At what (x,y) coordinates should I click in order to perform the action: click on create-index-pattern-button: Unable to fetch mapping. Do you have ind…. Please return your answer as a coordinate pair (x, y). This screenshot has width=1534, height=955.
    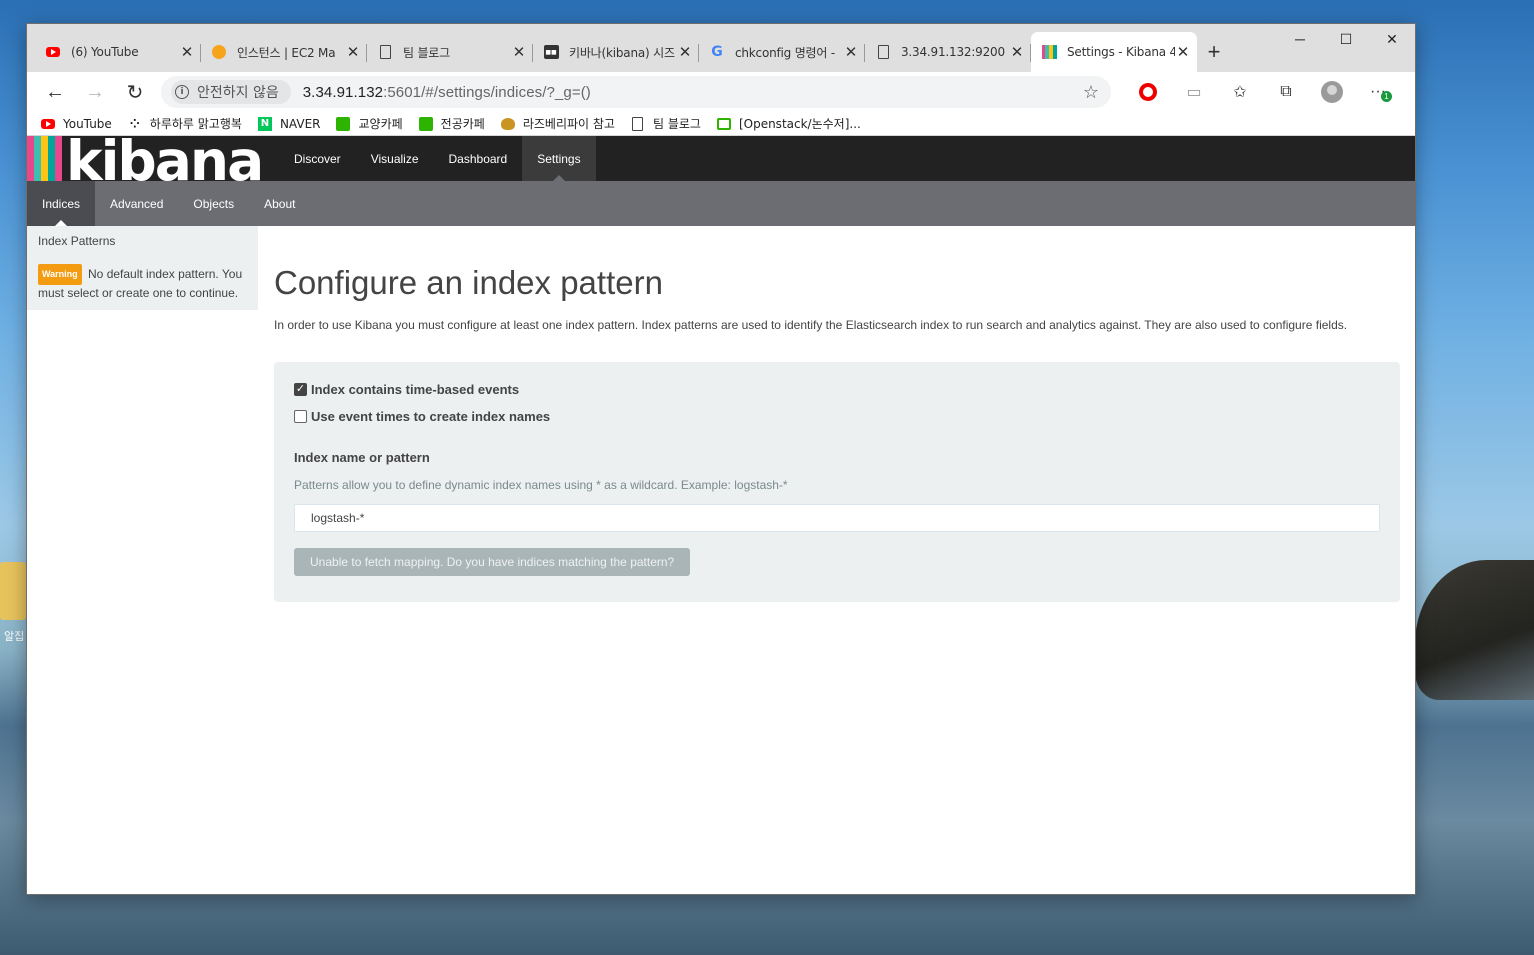
    Looking at the image, I should click on (492, 562).